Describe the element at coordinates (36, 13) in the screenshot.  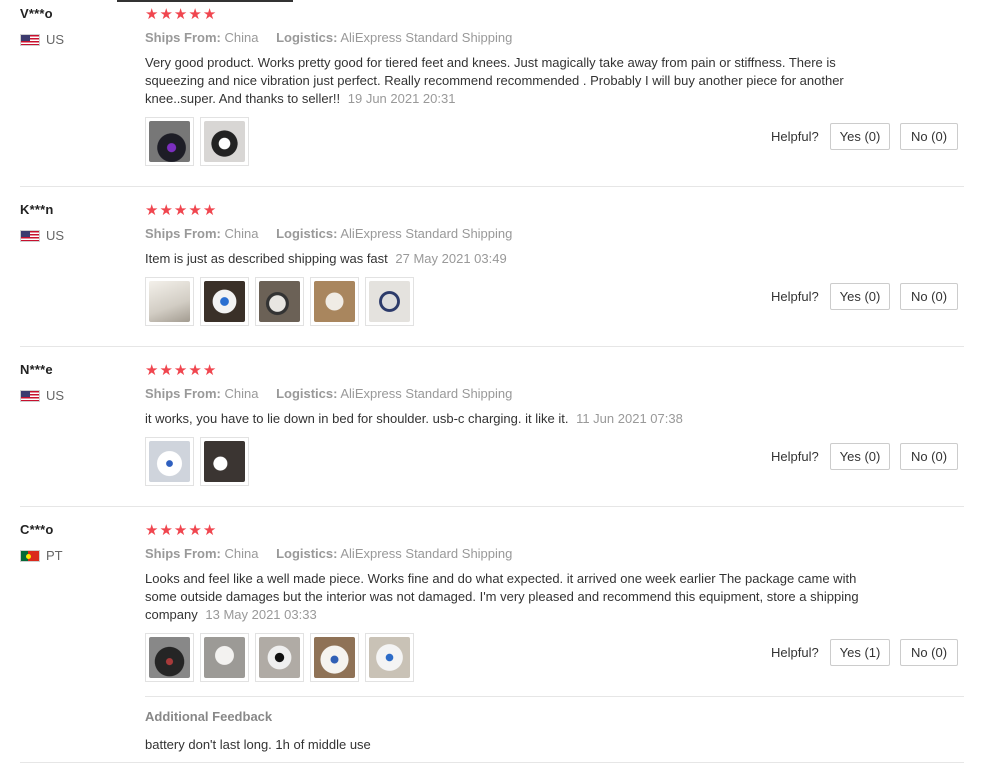
I see `reviewer-name: V***o` at that location.